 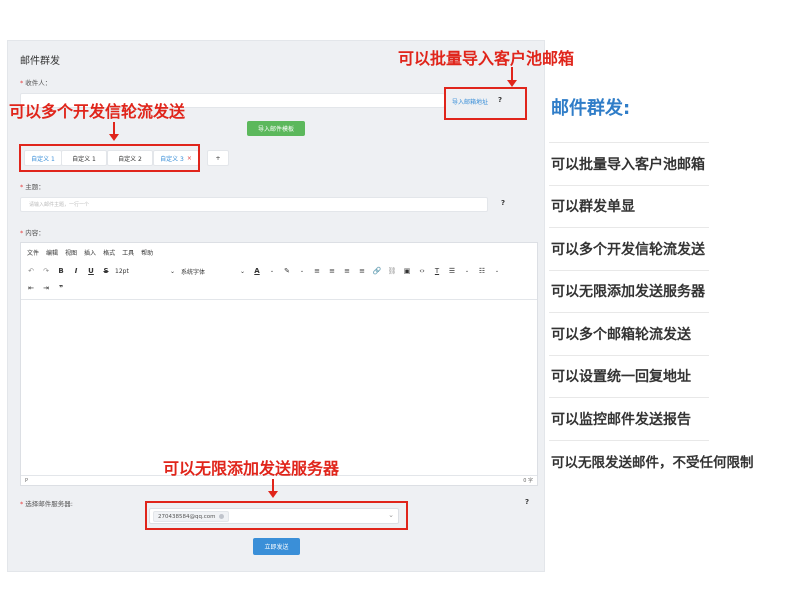 I want to click on feature-item: 可以监控邮件发送报告, so click(x=629, y=418).